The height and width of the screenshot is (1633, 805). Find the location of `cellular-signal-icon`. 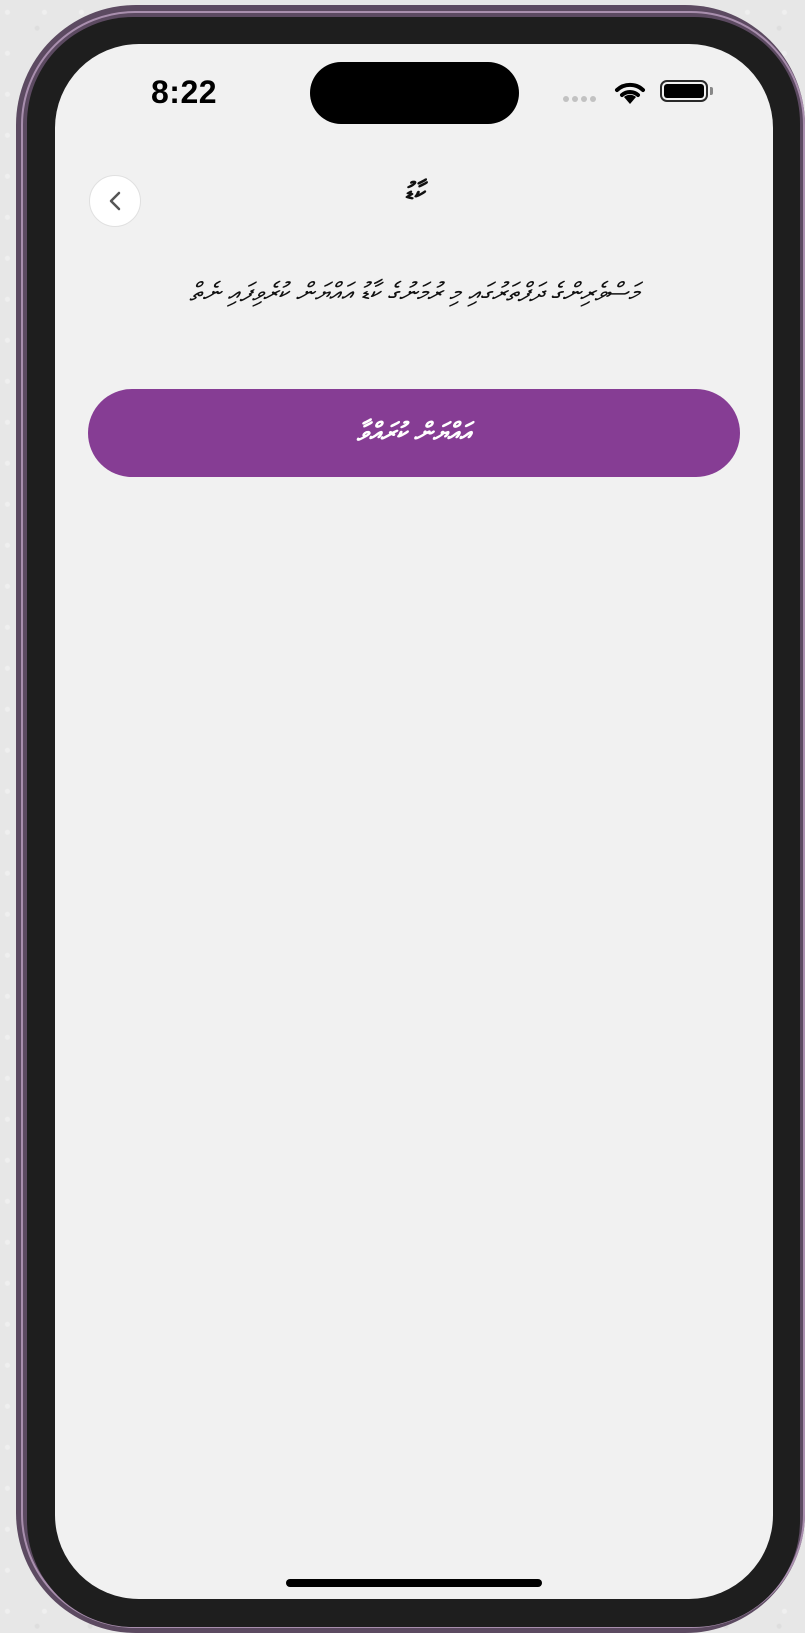

cellular-signal-icon is located at coordinates (579, 99).